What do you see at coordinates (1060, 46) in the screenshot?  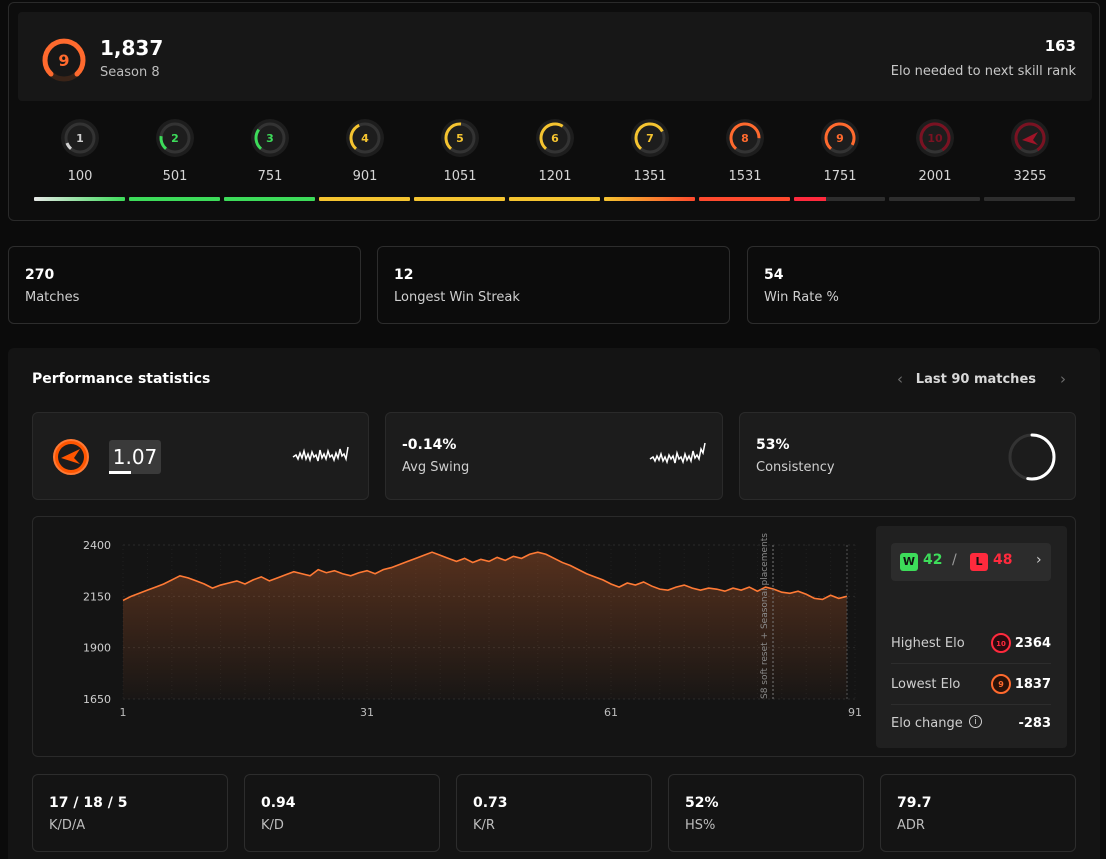 I see `elo-needed-value: 163` at bounding box center [1060, 46].